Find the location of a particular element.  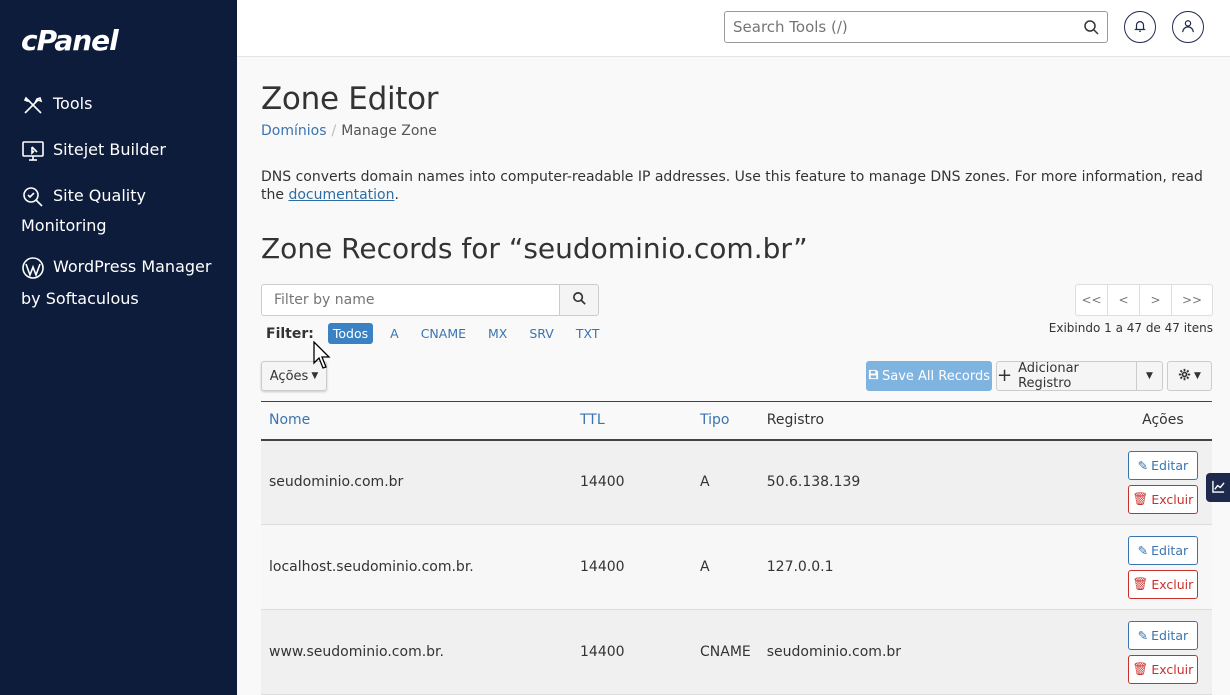

record-value: seudominio.com.br is located at coordinates (936, 652).